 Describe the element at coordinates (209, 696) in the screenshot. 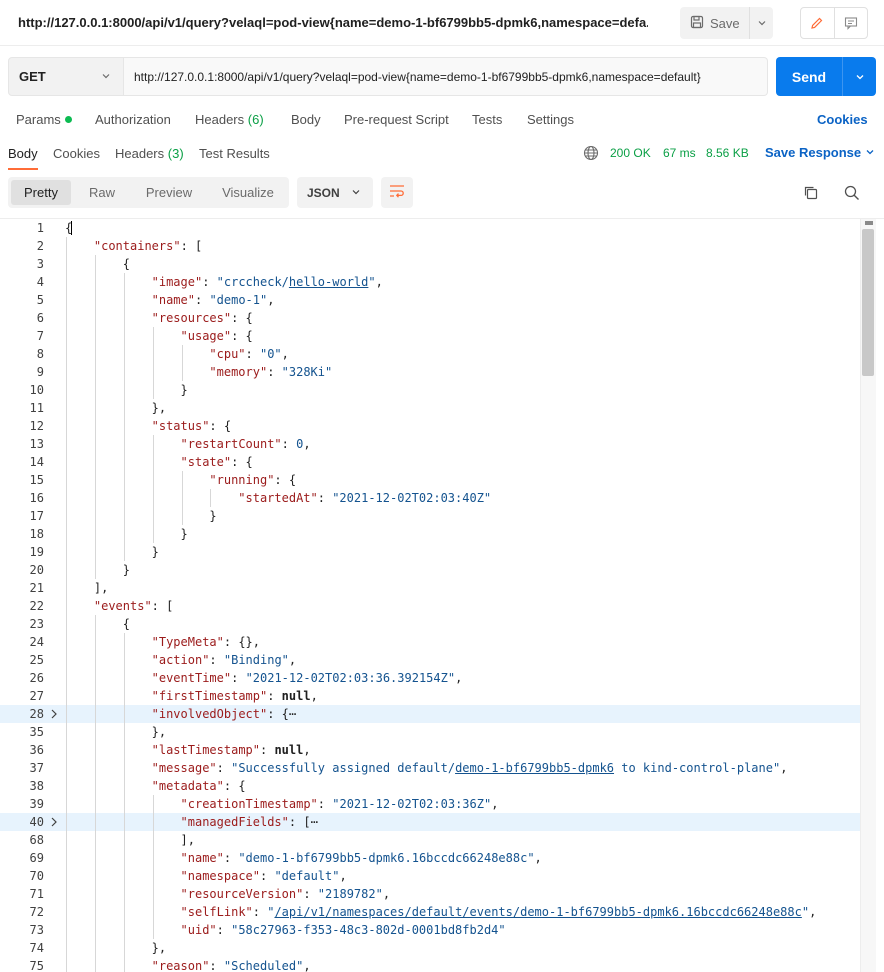

I see `code-token: "firstTimestamp"` at that location.